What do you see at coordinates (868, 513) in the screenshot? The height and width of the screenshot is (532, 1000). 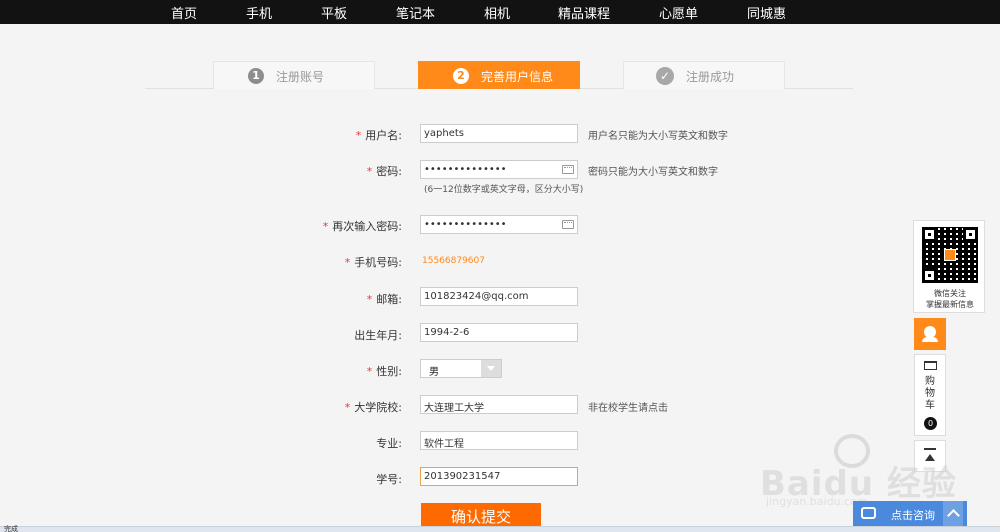 I see `chat-icon` at bounding box center [868, 513].